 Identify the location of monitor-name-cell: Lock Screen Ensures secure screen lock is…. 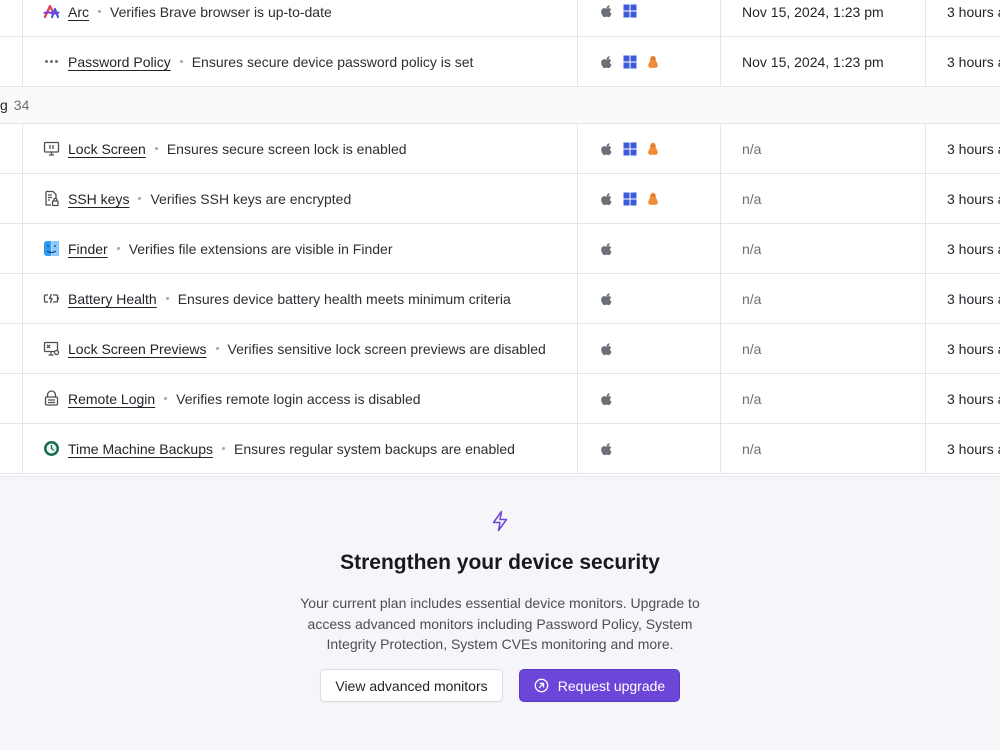
(225, 148).